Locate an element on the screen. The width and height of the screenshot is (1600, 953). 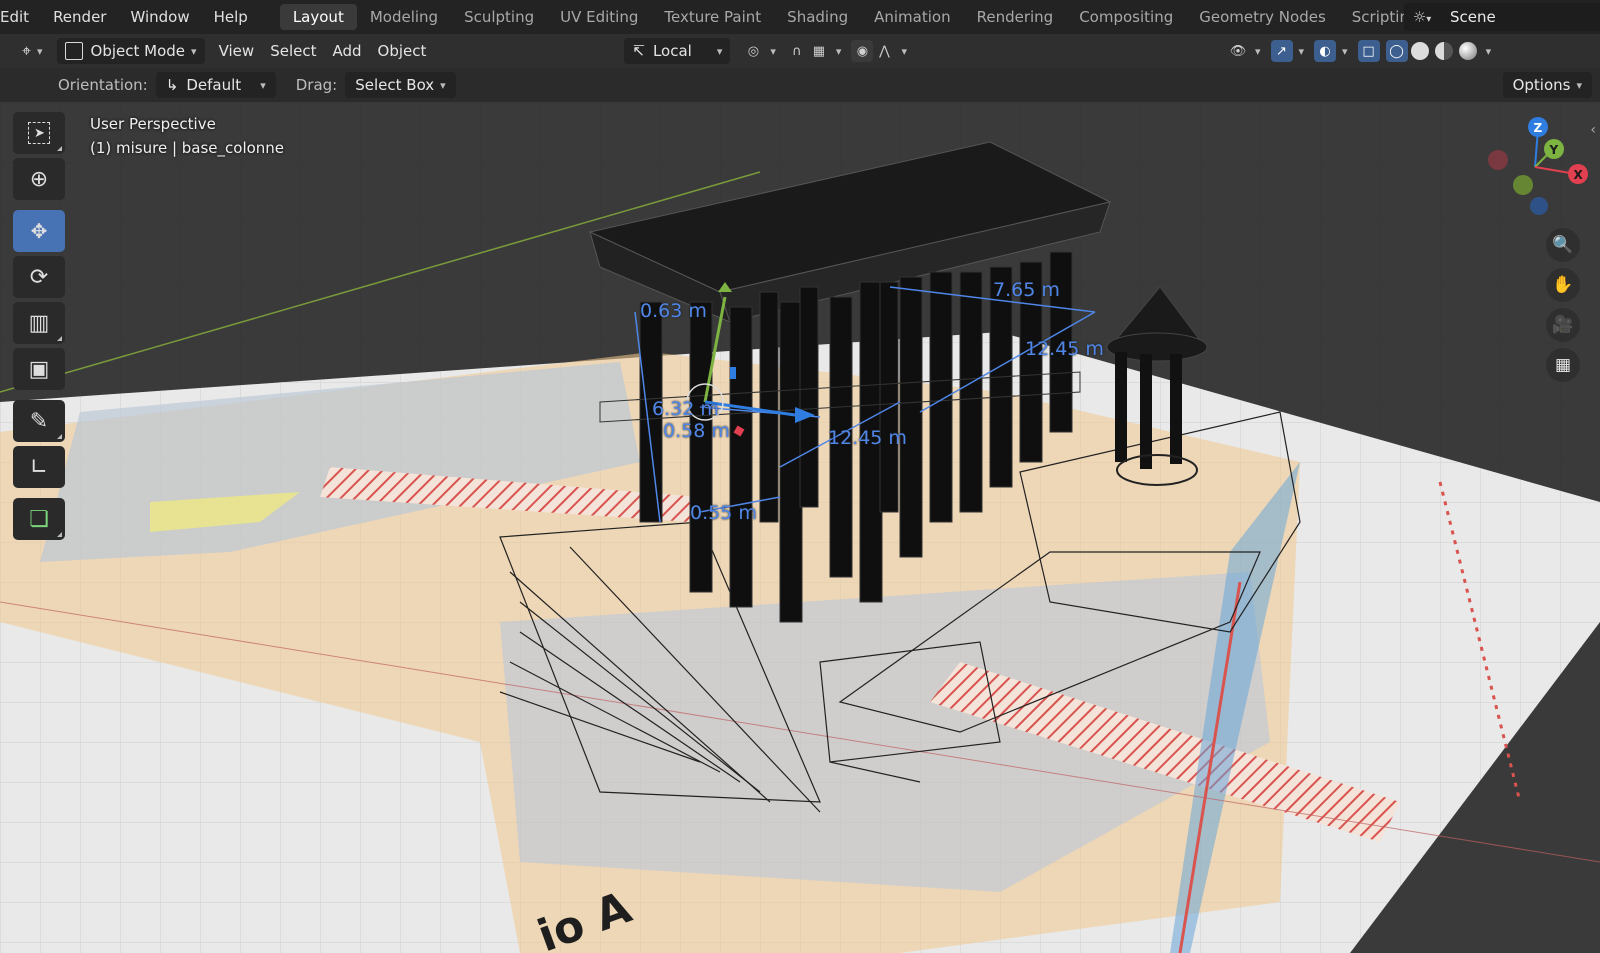
scene-icon: ☼▾ is located at coordinates (1422, 17).